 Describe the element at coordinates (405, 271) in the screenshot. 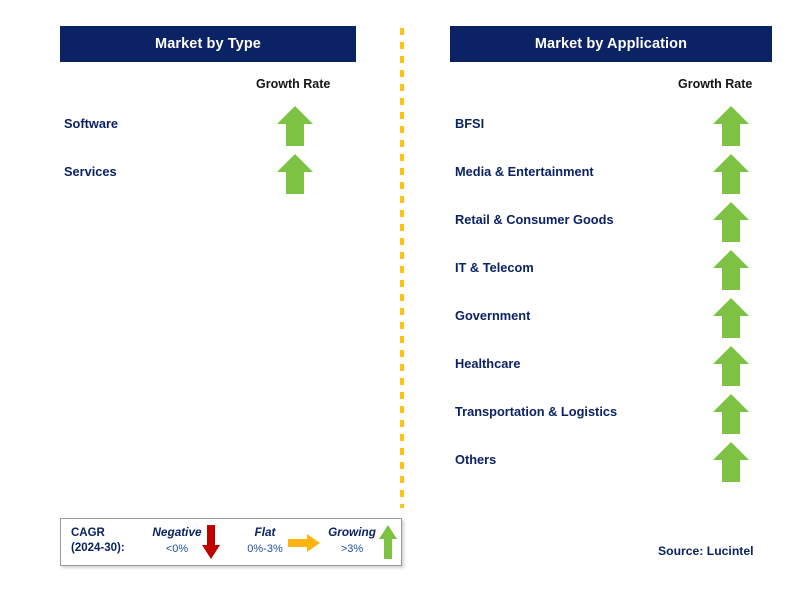

I see `list-item: IT & Telecom` at that location.